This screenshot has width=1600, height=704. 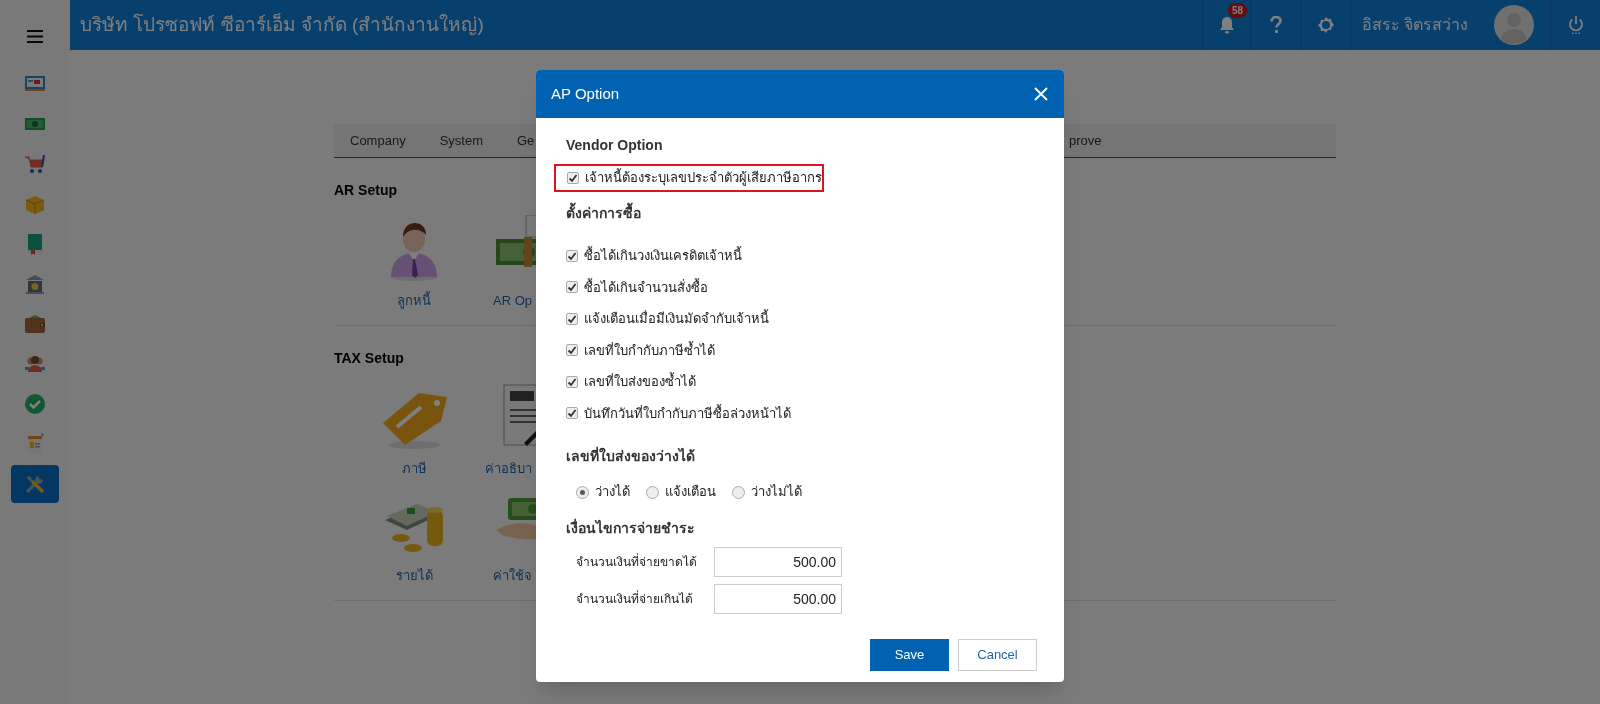 I want to click on setup-link: ลูกหนี้, so click(x=414, y=301).